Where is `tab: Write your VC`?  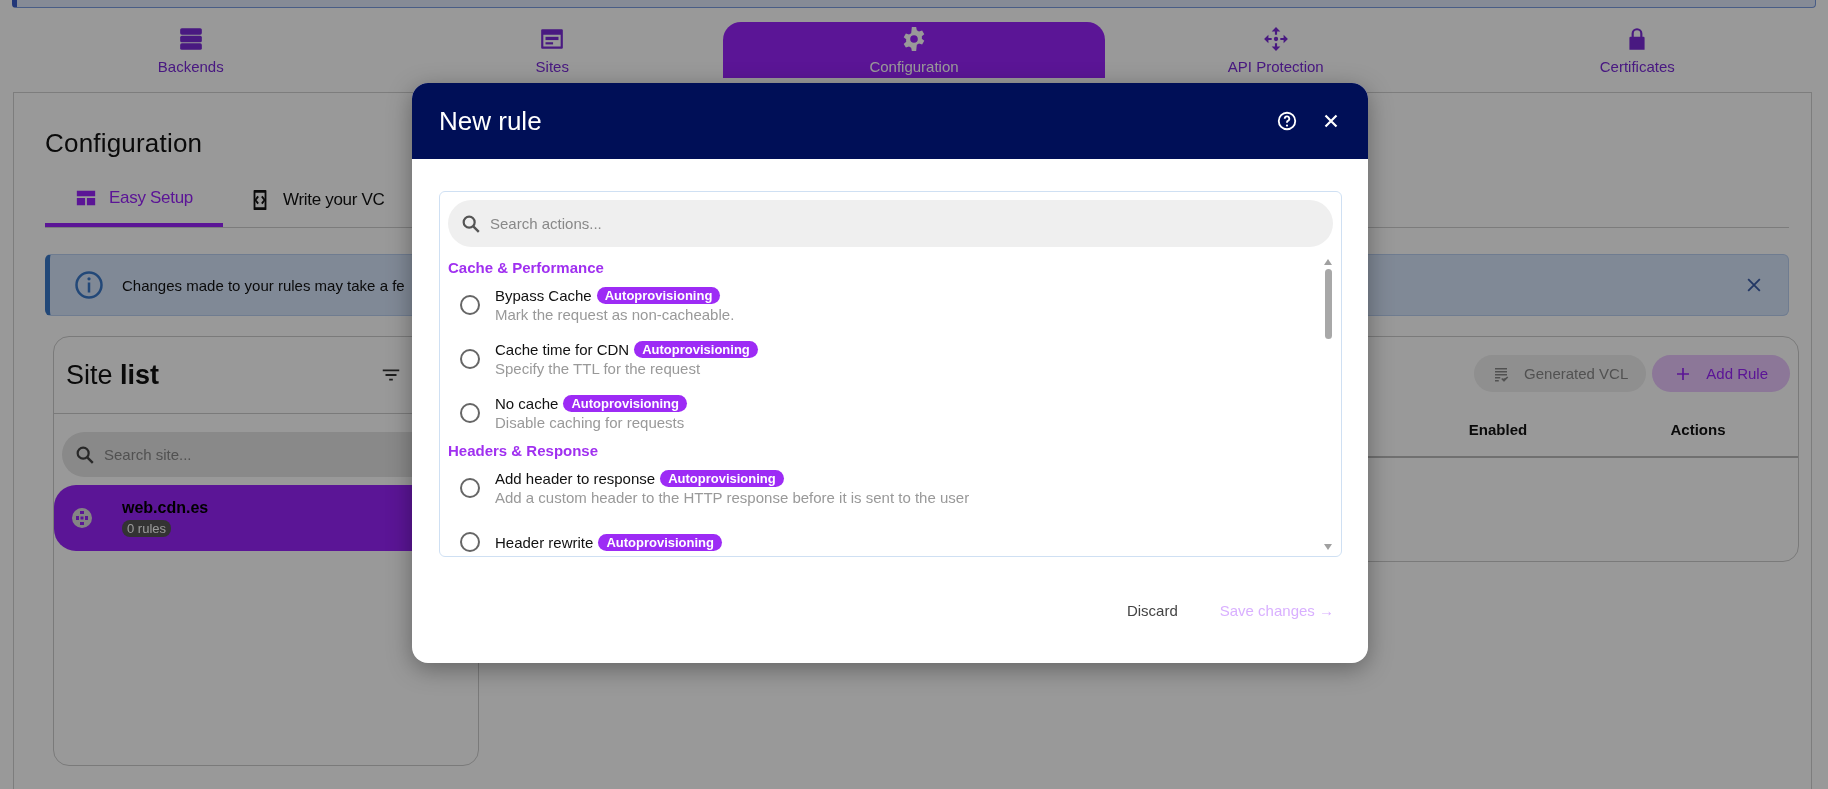 tab: Write your VC is located at coordinates (318, 200).